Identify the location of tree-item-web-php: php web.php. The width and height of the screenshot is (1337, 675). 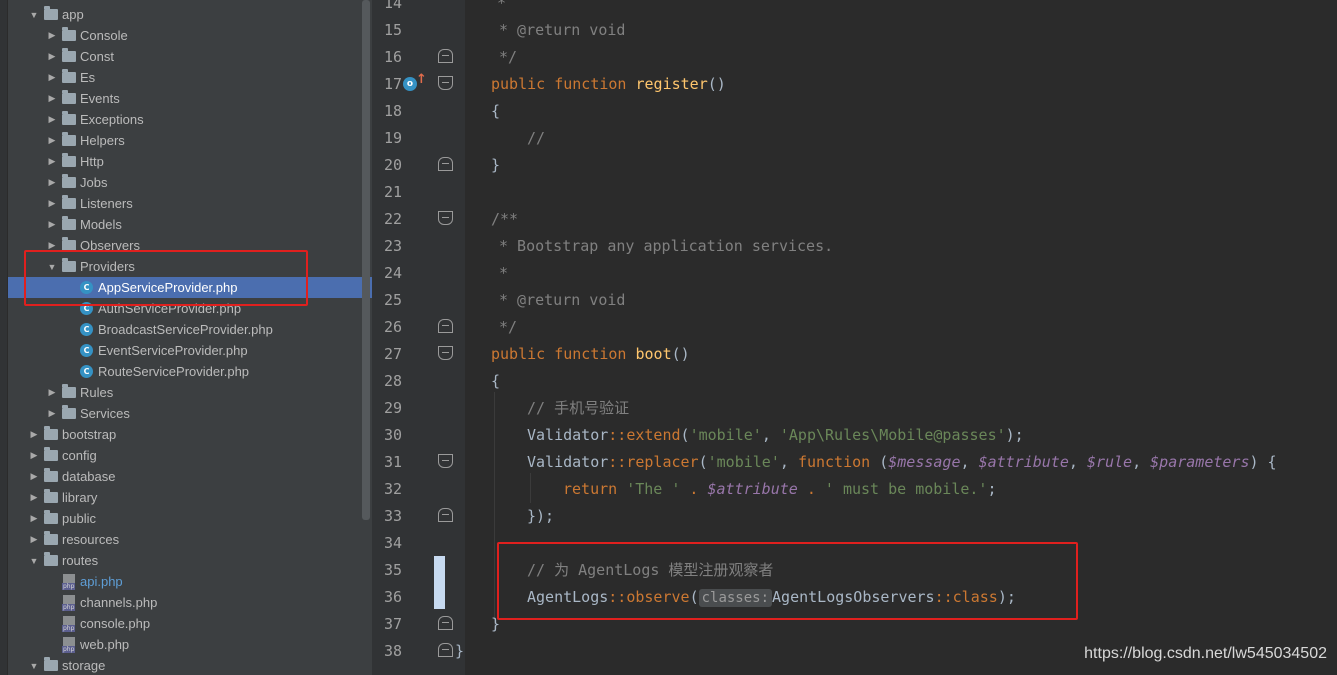
(190, 644).